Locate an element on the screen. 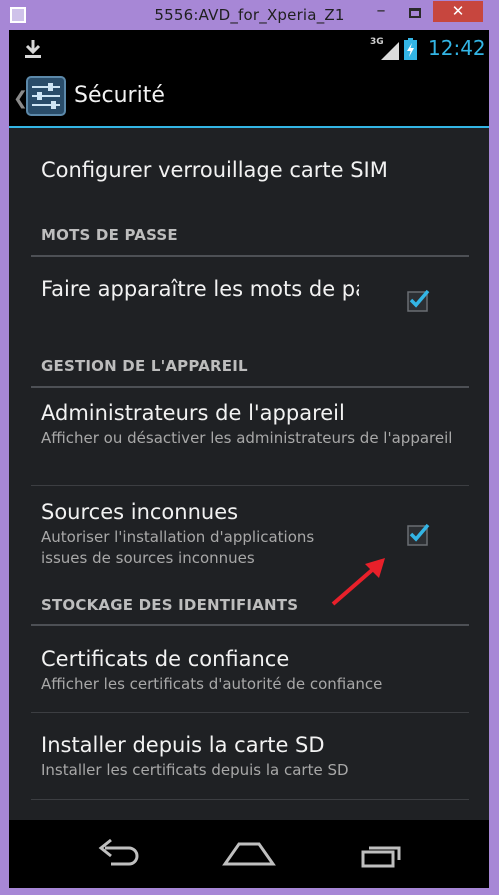  category-header-device-admin: GESTION DE L'APPAREIL is located at coordinates (144, 366).